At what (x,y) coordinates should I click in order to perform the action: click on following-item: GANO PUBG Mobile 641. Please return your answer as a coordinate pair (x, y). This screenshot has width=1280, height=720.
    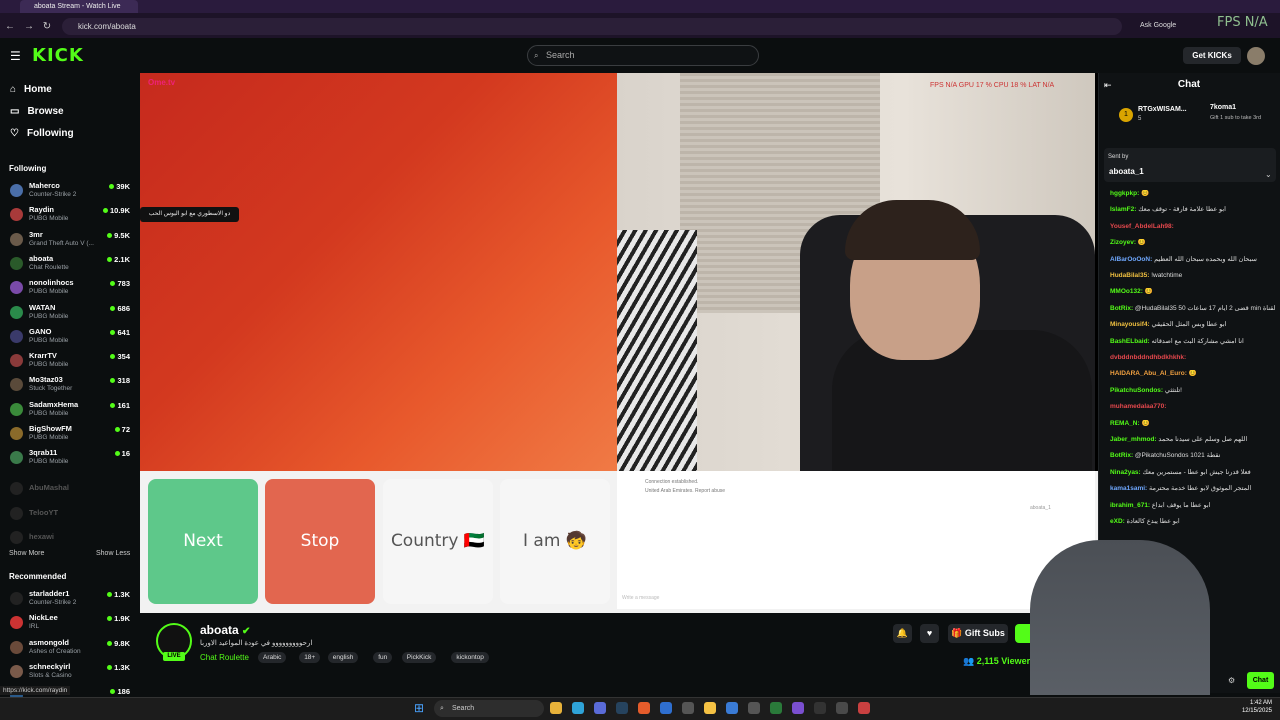
    Looking at the image, I should click on (72, 339).